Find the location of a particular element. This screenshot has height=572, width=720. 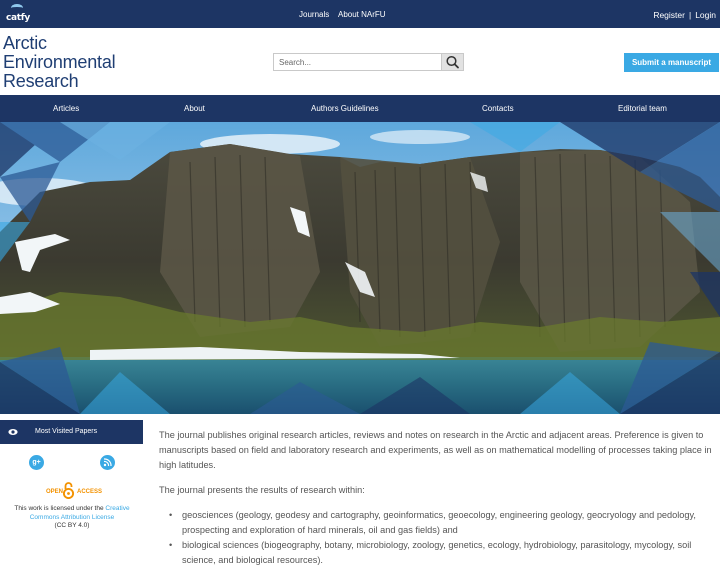

most-visited-papers-label: Most Visited Papers is located at coordinates (66, 431).